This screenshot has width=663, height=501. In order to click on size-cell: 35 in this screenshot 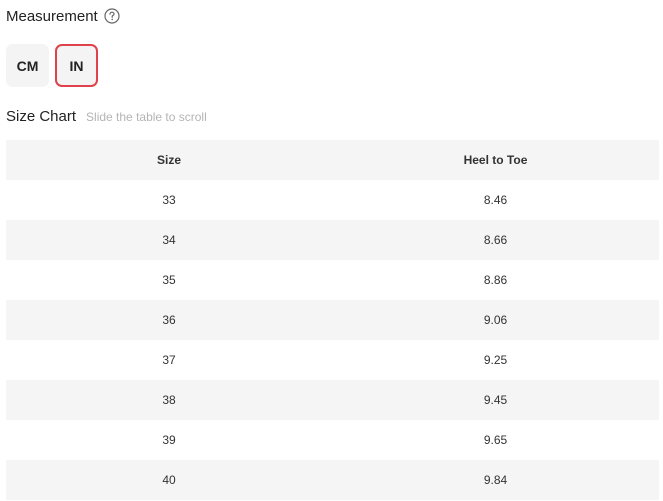, I will do `click(169, 280)`.